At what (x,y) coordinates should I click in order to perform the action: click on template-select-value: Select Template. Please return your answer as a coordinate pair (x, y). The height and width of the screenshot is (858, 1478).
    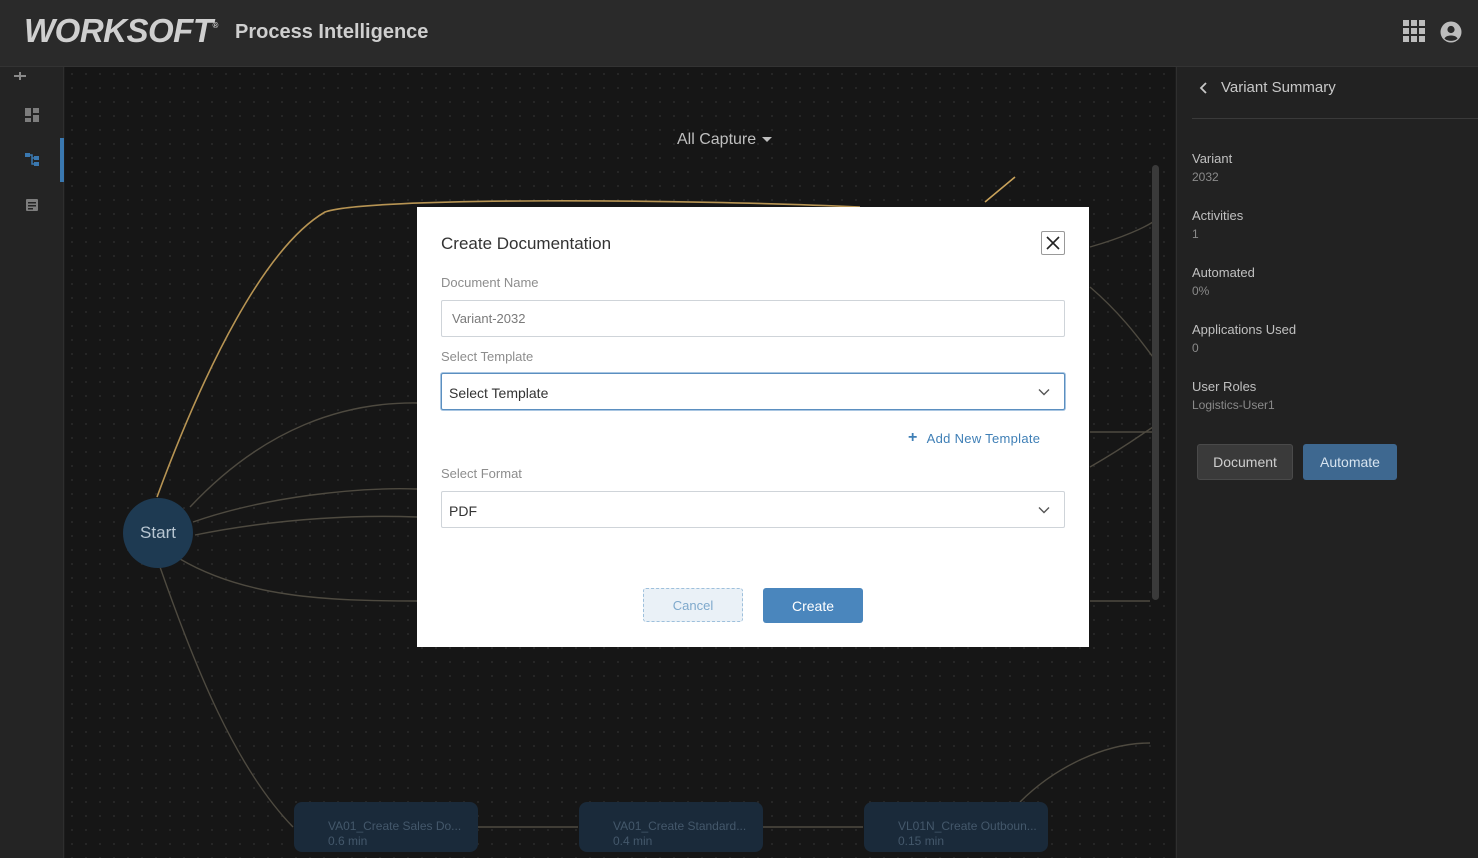
    Looking at the image, I should click on (499, 393).